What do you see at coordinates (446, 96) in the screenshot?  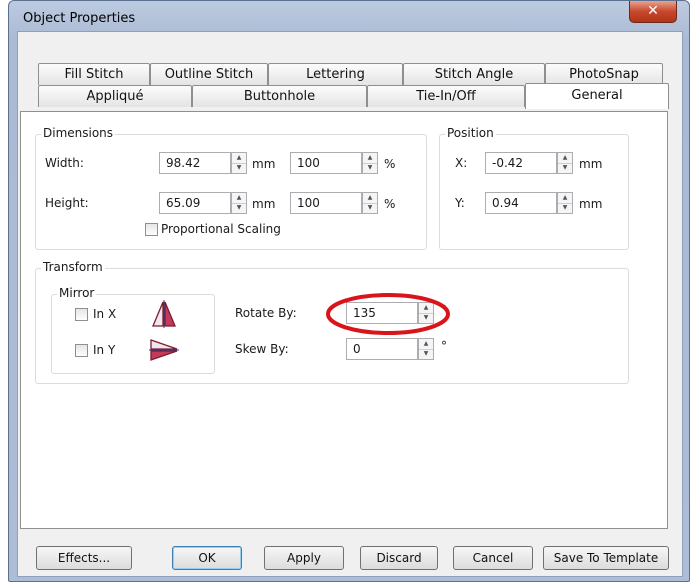 I see `tab-tie-in-off: Tie-In/Off` at bounding box center [446, 96].